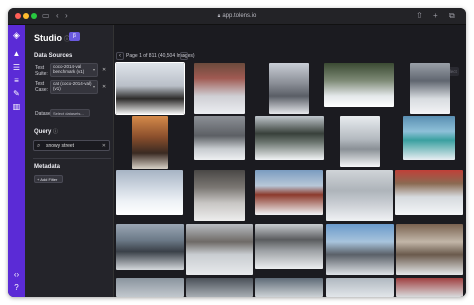 The image size is (474, 305). Describe the element at coordinates (16, 67) in the screenshot. I see `settings-sliders-icon: ☰` at that location.